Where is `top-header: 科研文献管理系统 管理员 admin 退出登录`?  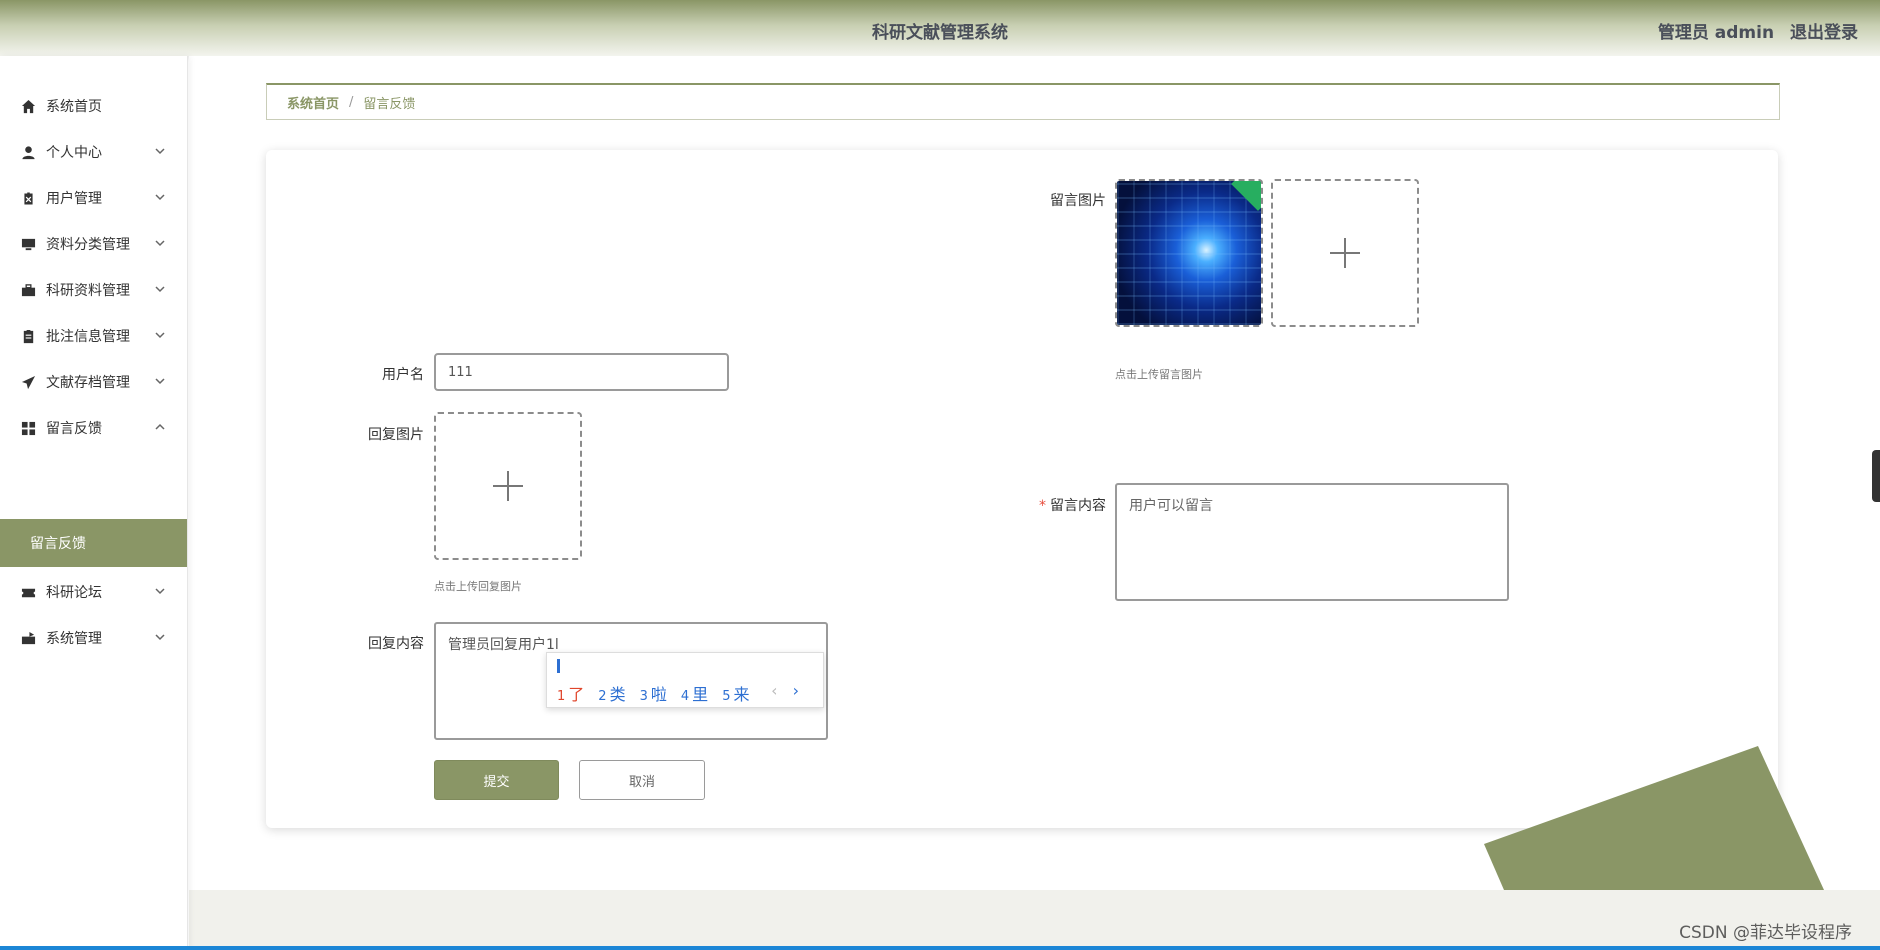 top-header: 科研文献管理系统 管理员 admin 退出登录 is located at coordinates (940, 28).